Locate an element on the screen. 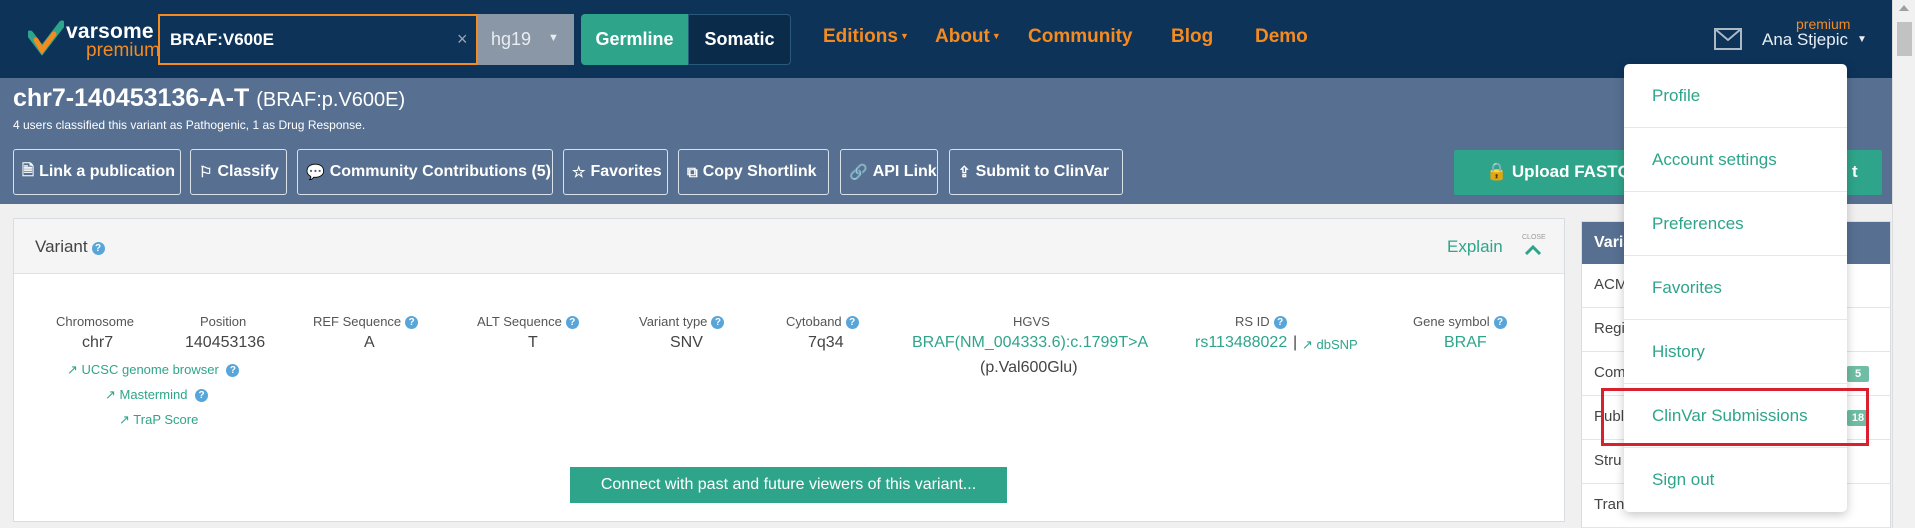  position-value: 140453136 is located at coordinates (225, 342).